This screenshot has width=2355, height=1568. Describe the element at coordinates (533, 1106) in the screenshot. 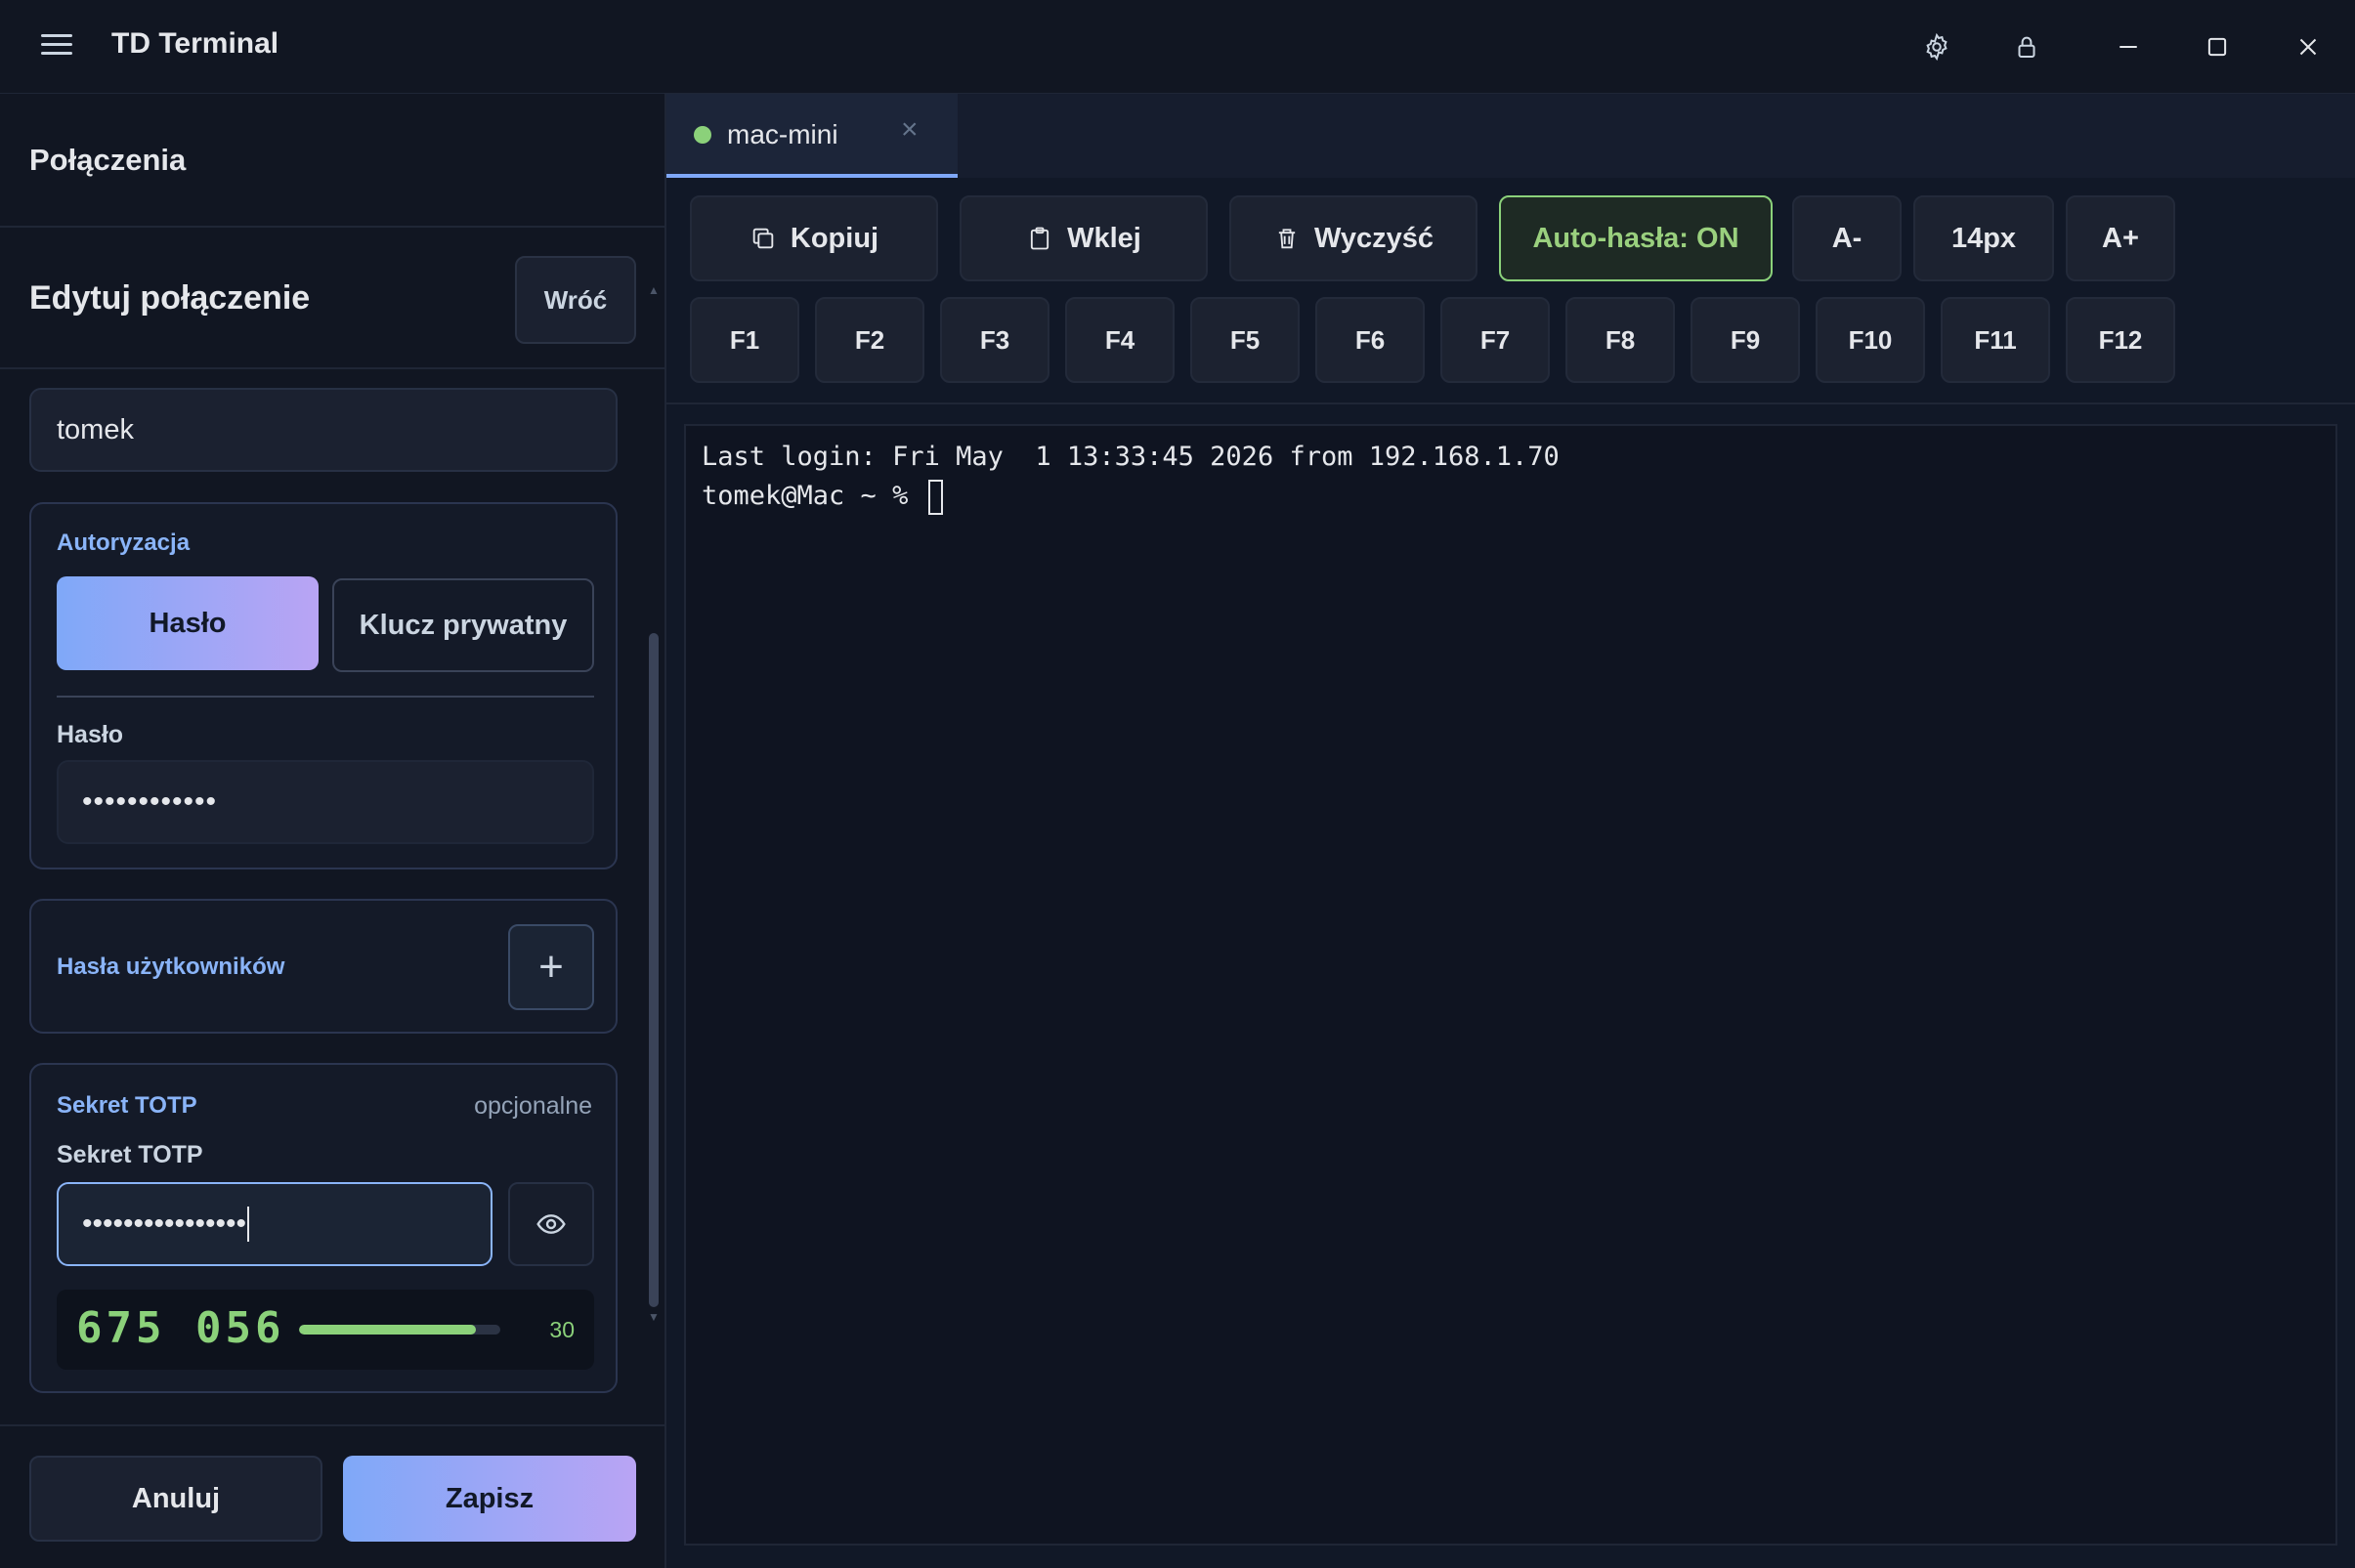

I see `optional-label: opcjonalne` at that location.